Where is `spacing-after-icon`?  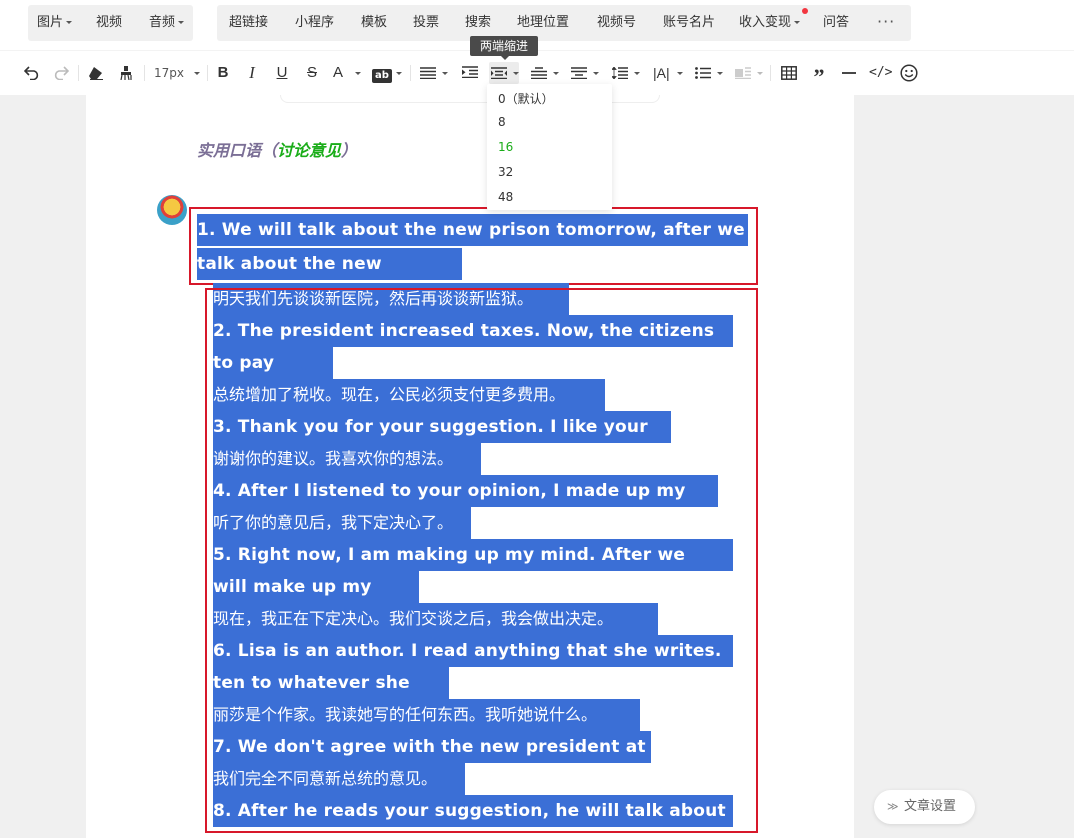
spacing-after-icon is located at coordinates (585, 73).